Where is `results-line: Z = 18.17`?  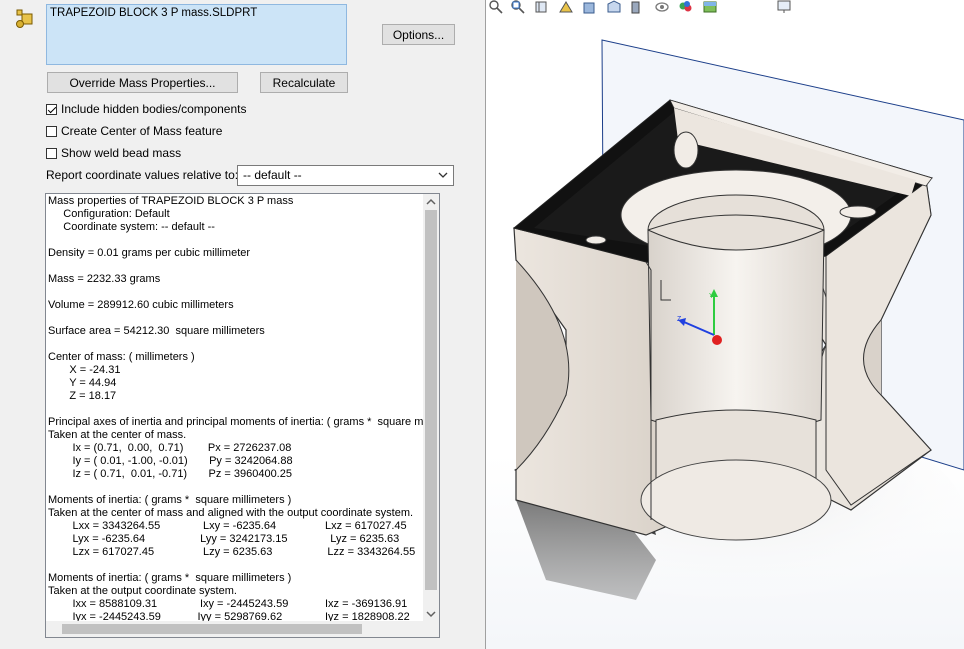 results-line: Z = 18.17 is located at coordinates (82, 396).